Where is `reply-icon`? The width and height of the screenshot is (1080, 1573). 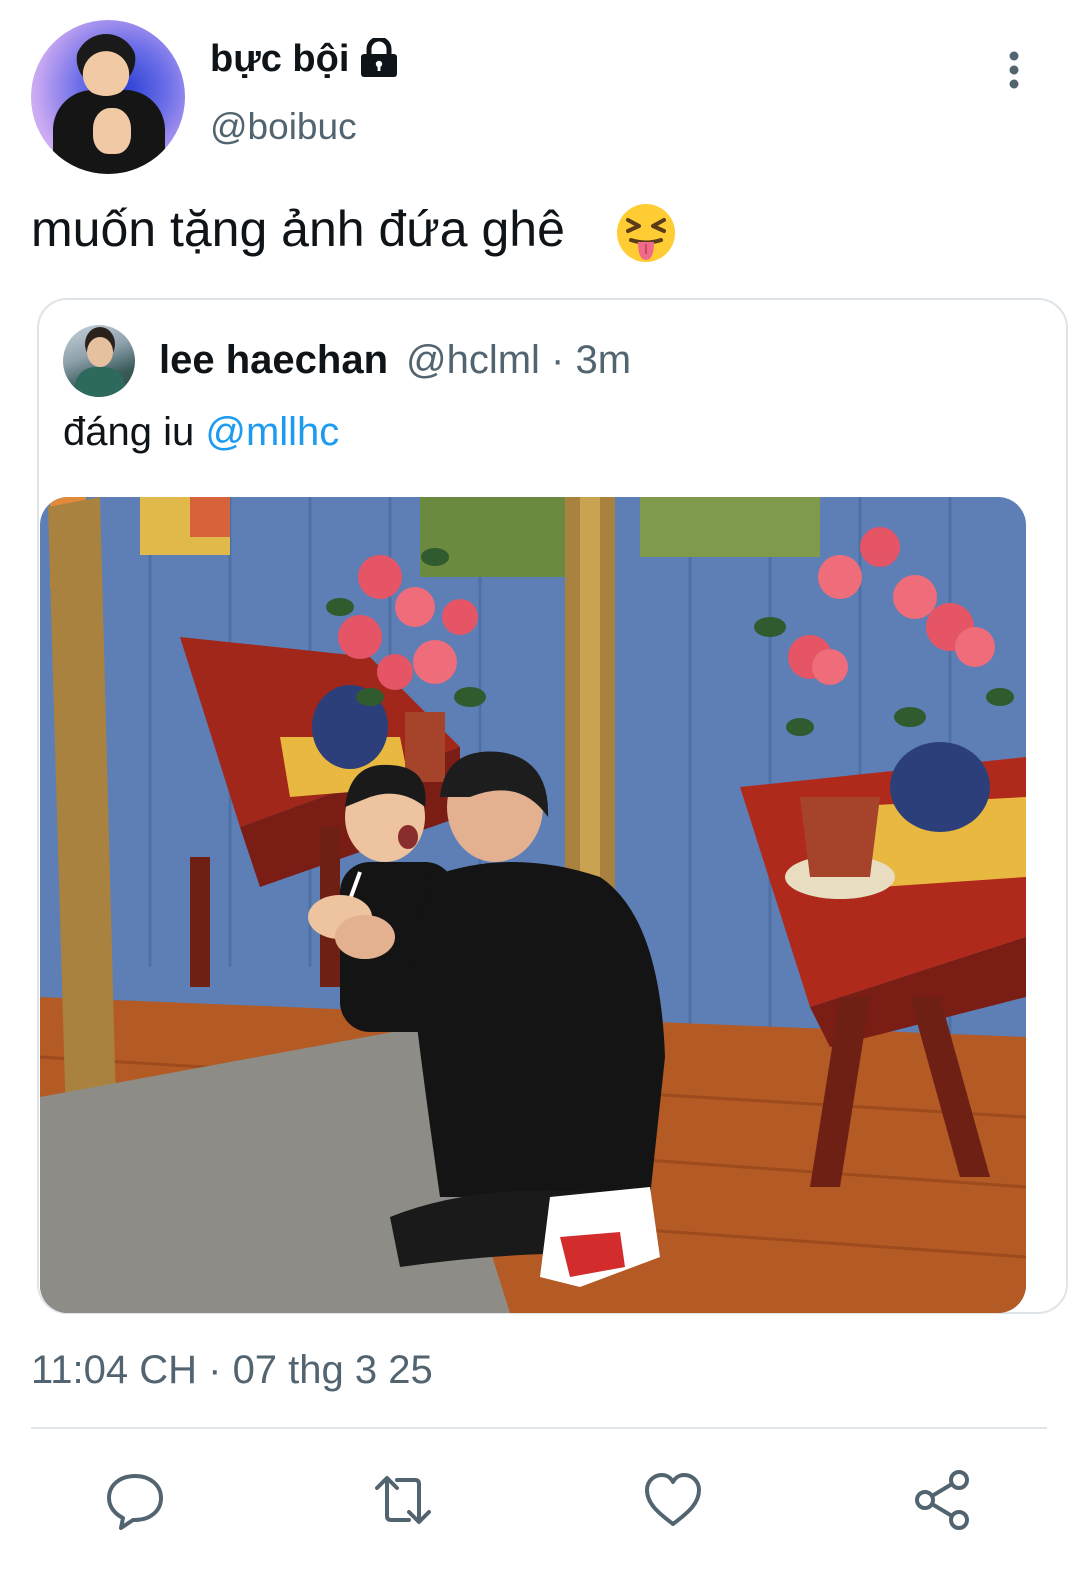
reply-icon is located at coordinates (135, 1500).